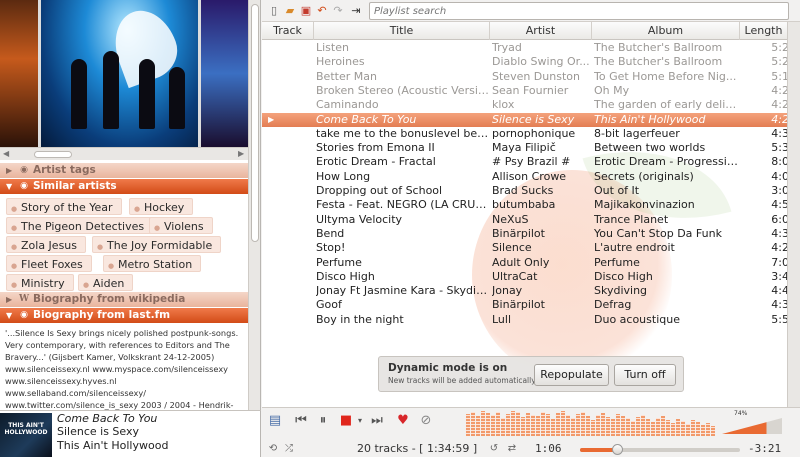  What do you see at coordinates (571, 375) in the screenshot?
I see `repopulate-button: Repopulate` at bounding box center [571, 375].